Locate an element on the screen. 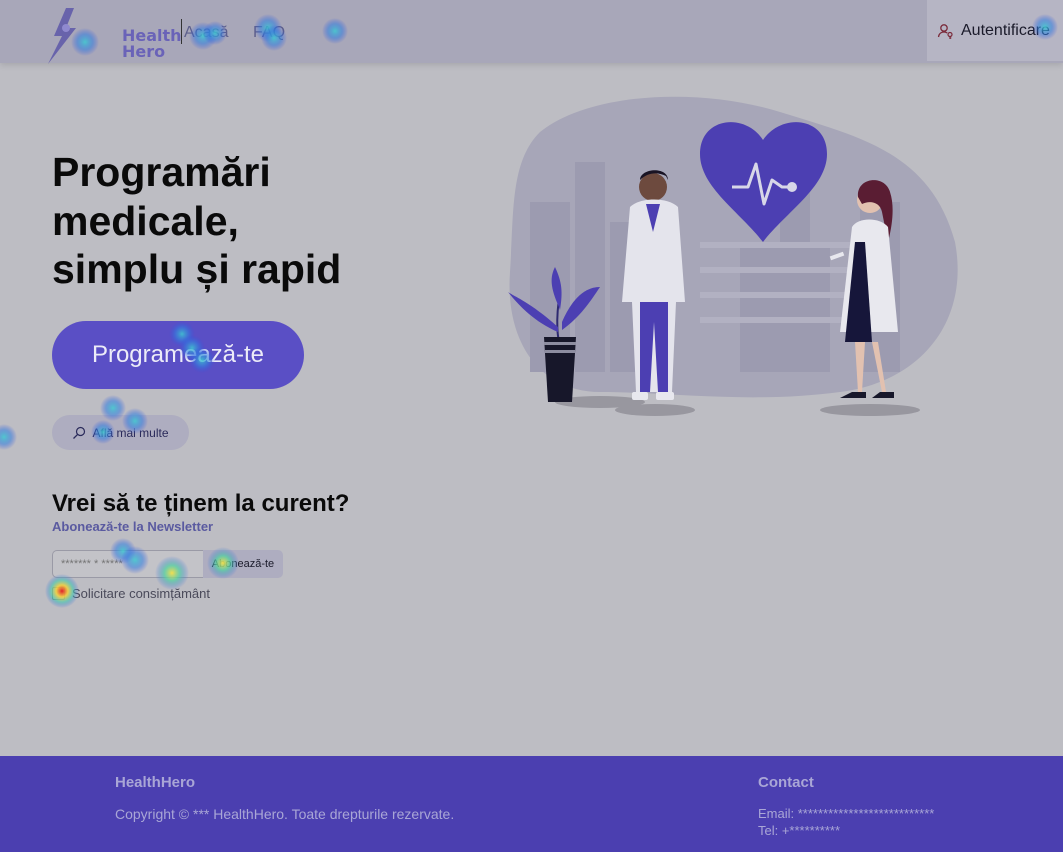 The image size is (1063, 852). user-key-icon is located at coordinates (945, 31).